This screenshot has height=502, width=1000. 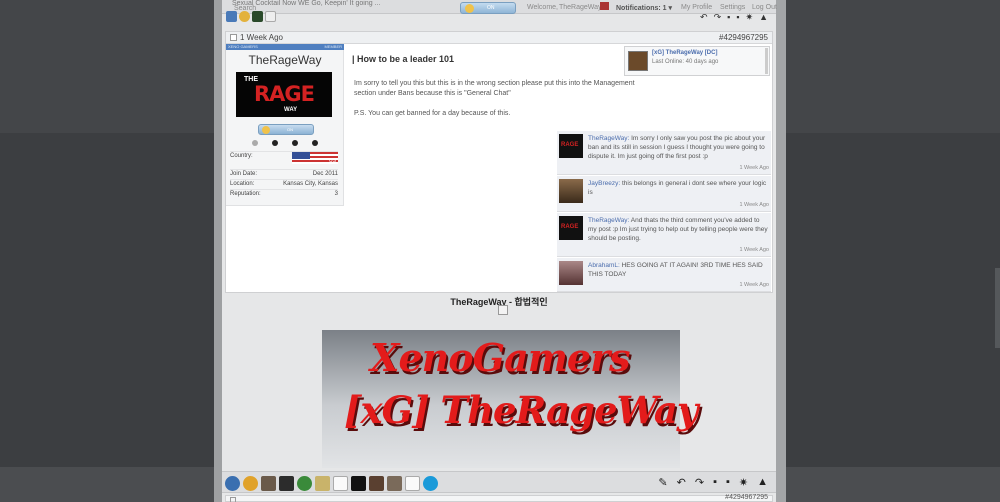 What do you see at coordinates (332, 161) in the screenshot?
I see `country-code: US` at bounding box center [332, 161].